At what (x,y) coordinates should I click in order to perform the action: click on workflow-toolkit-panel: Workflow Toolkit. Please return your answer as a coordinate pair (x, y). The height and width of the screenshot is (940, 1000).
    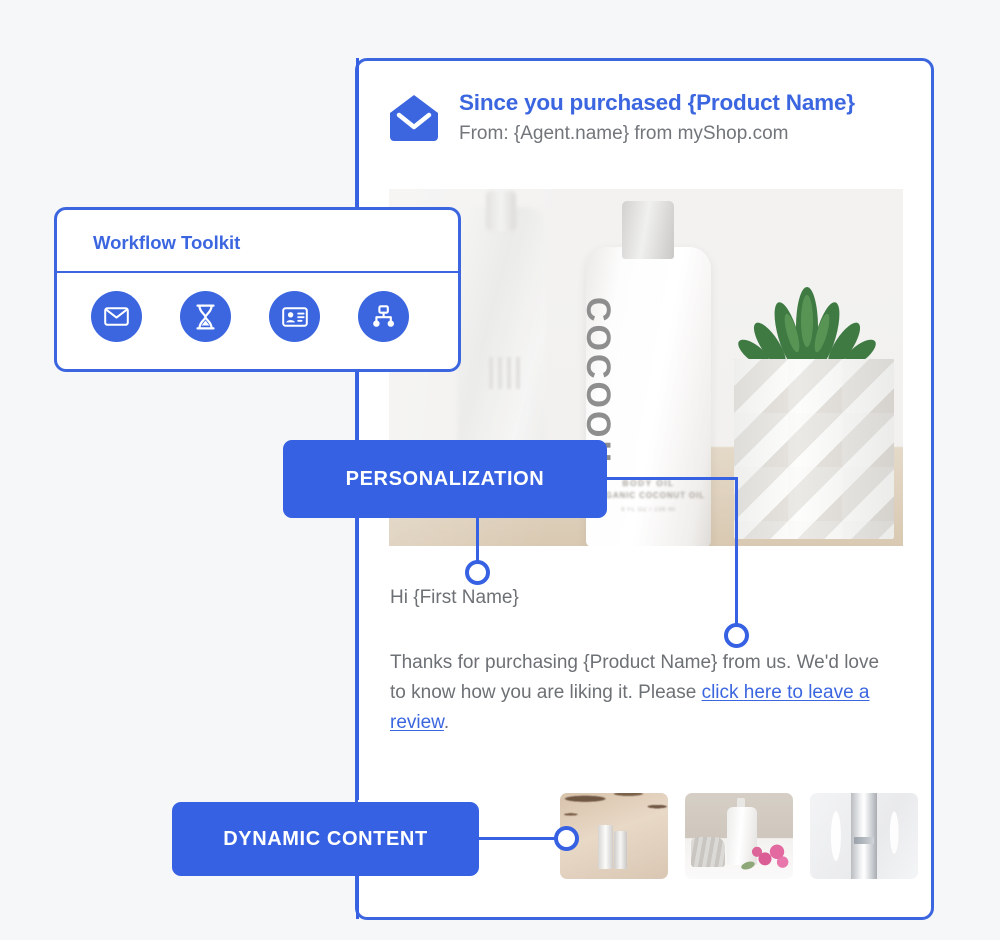
    Looking at the image, I should click on (257, 289).